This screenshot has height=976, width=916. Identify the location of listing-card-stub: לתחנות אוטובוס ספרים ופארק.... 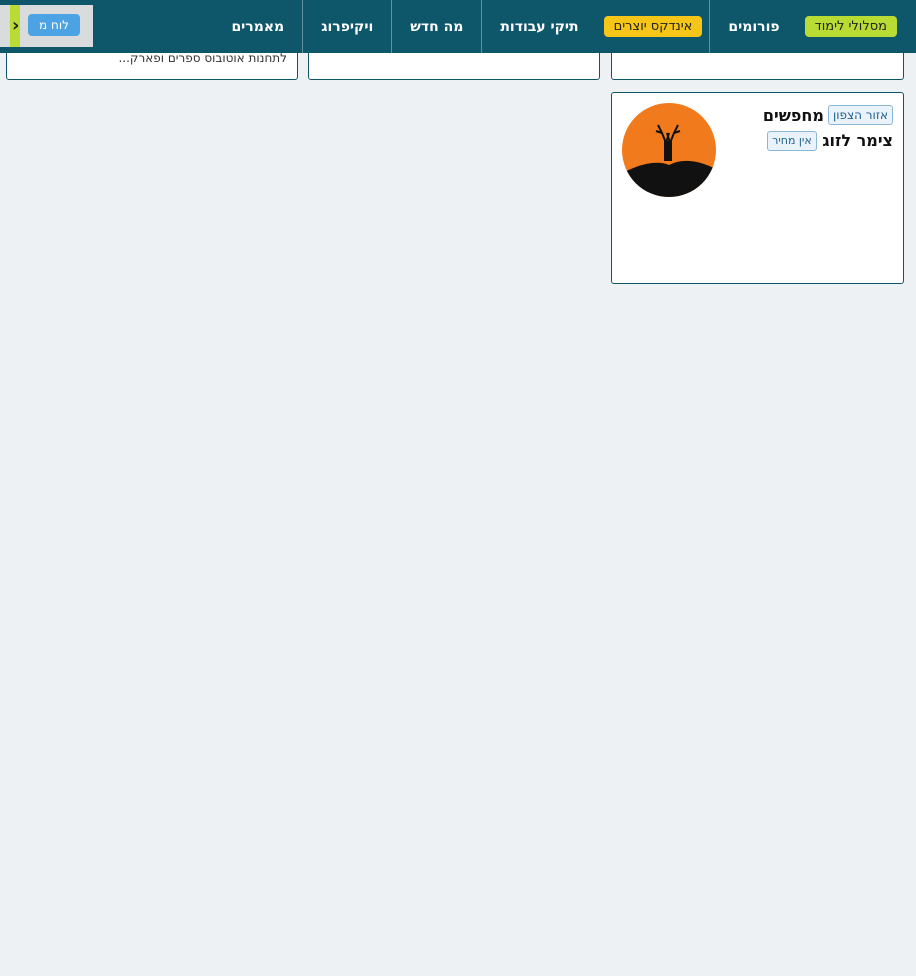
(152, 65).